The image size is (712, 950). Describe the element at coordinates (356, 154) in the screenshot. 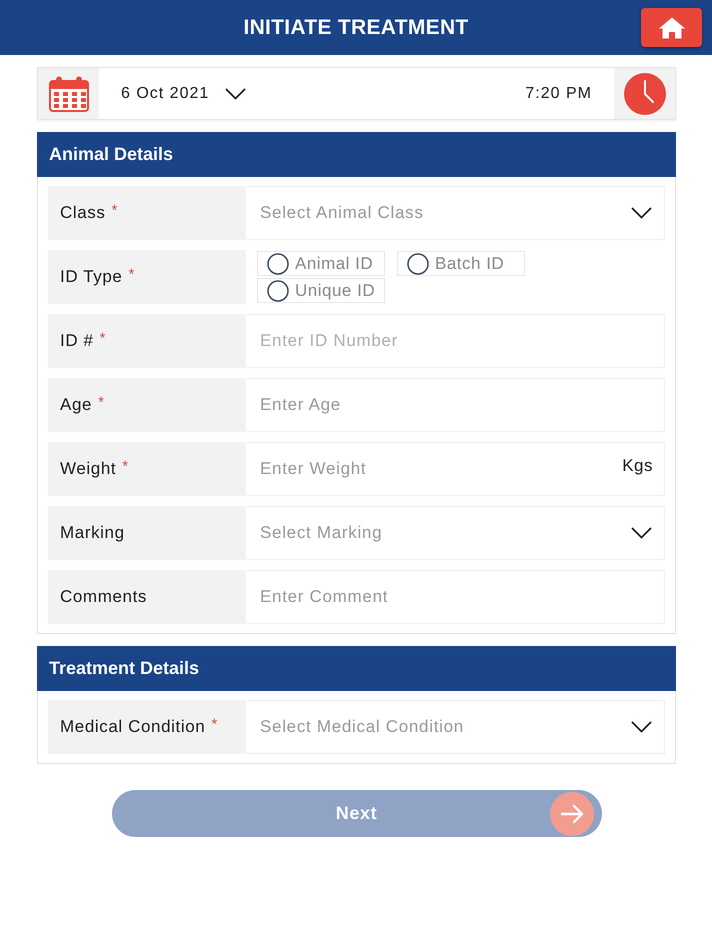

I see `section-header: Animal Details` at that location.